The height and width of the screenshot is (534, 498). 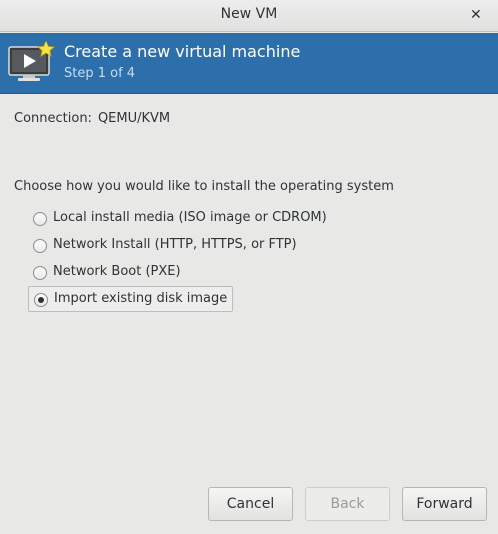 I want to click on radio-label: Import existing disk image, so click(x=141, y=298).